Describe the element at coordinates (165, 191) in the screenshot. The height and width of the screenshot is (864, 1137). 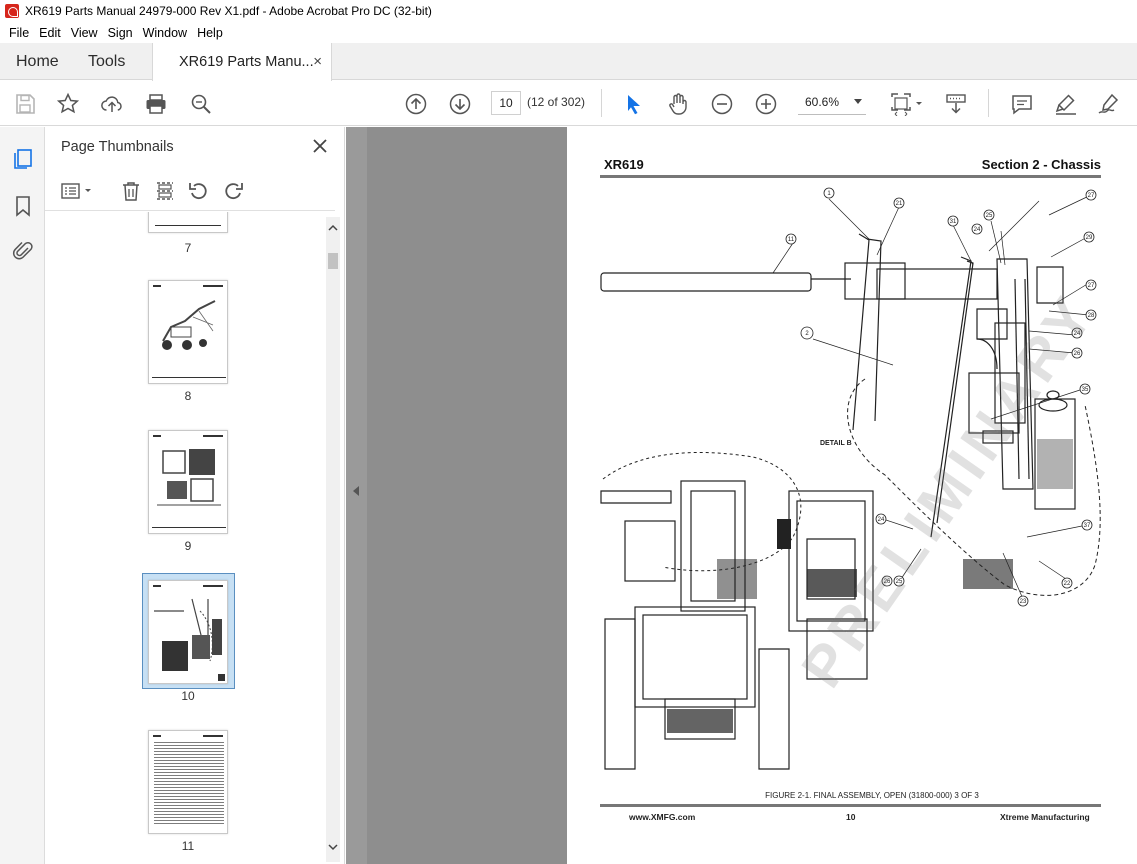
I see `extract-pages-icon` at that location.